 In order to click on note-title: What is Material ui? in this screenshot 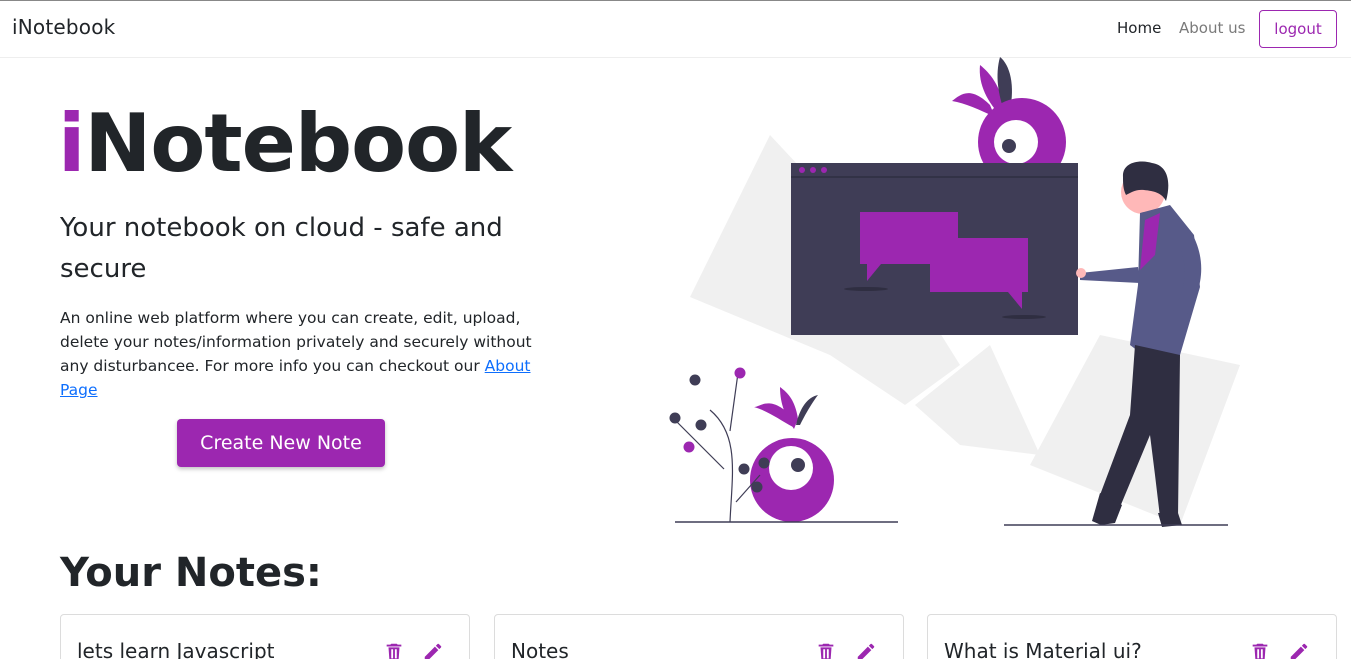, I will do `click(1043, 649)`.